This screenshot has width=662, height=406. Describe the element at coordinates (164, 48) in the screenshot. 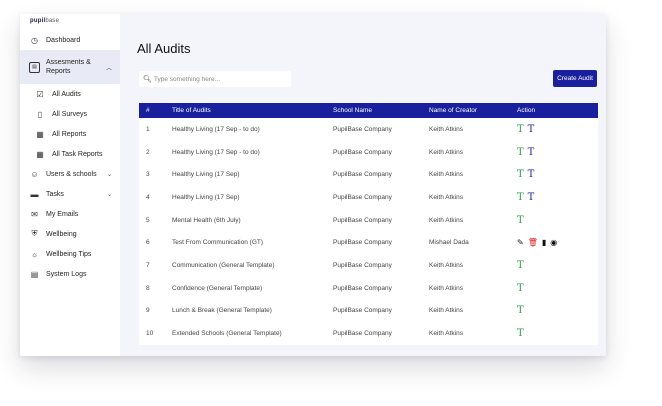

I see `page-title: All Audits` at that location.